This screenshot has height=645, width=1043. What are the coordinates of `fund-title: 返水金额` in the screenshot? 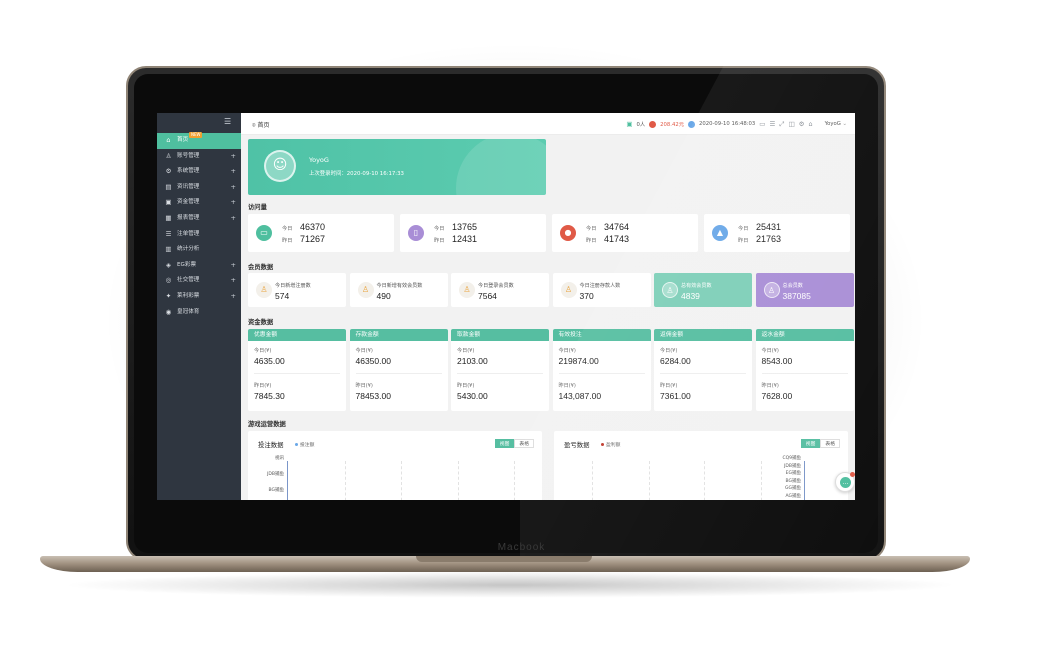 It's located at (804, 335).